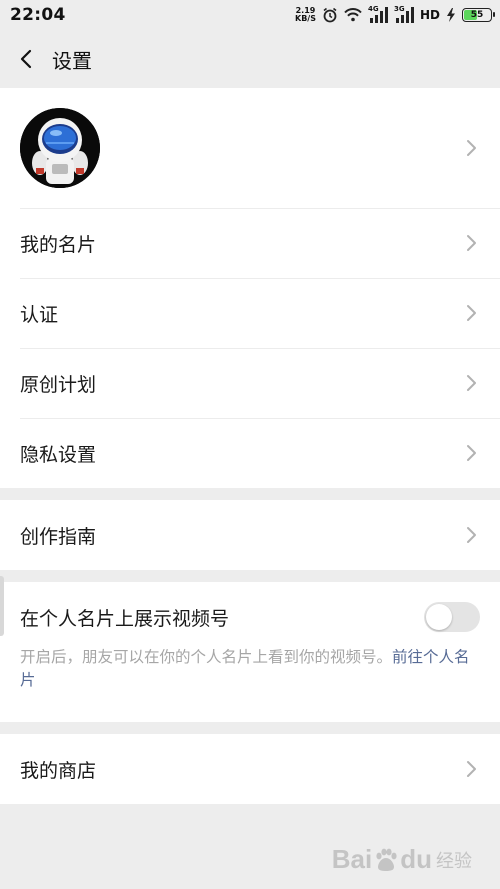 This screenshot has width=500, height=889. What do you see at coordinates (429, 15) in the screenshot?
I see `hd-icon: HD` at bounding box center [429, 15].